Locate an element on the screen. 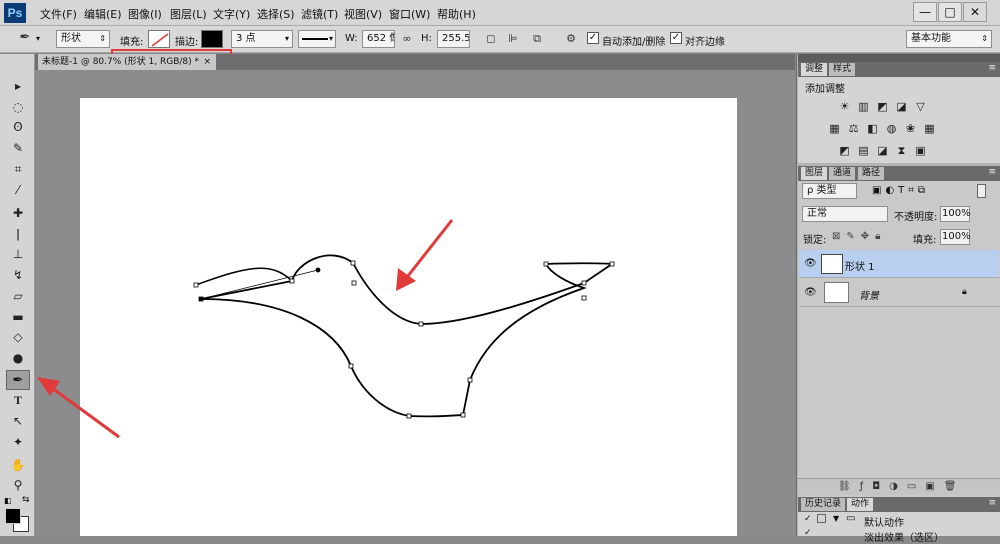  tab-adjustments: 调整 is located at coordinates (814, 69).